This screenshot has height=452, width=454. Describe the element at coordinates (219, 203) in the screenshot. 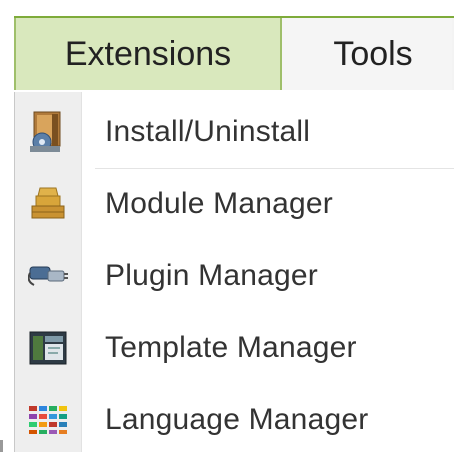

I see `menu-item-label: Module Manager` at that location.